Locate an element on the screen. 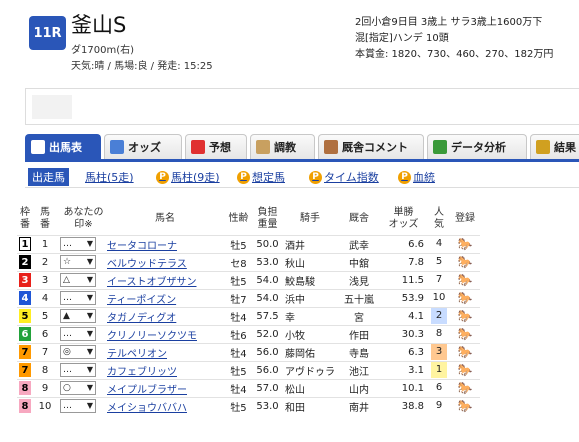  tab-result: 結果 is located at coordinates (554, 146).